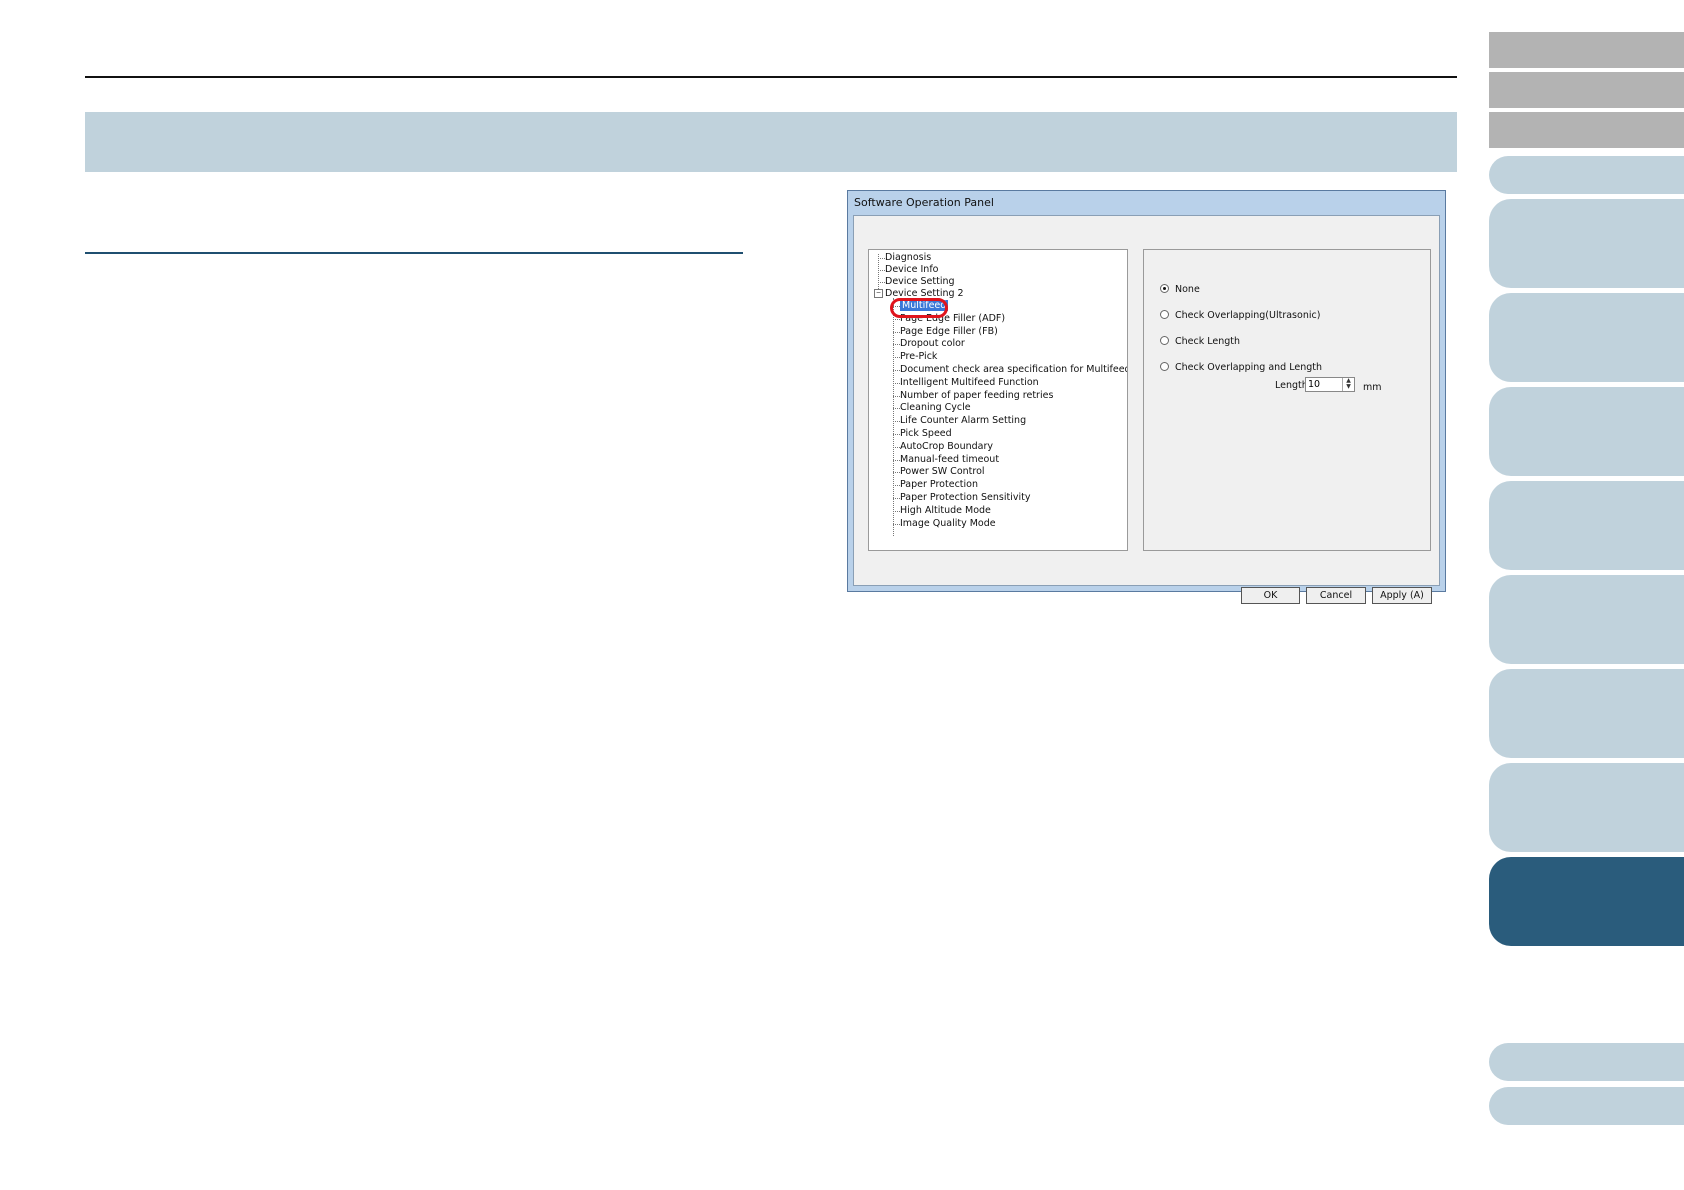  I want to click on tree-subitem-label: AutoCrop Boundary, so click(947, 446).